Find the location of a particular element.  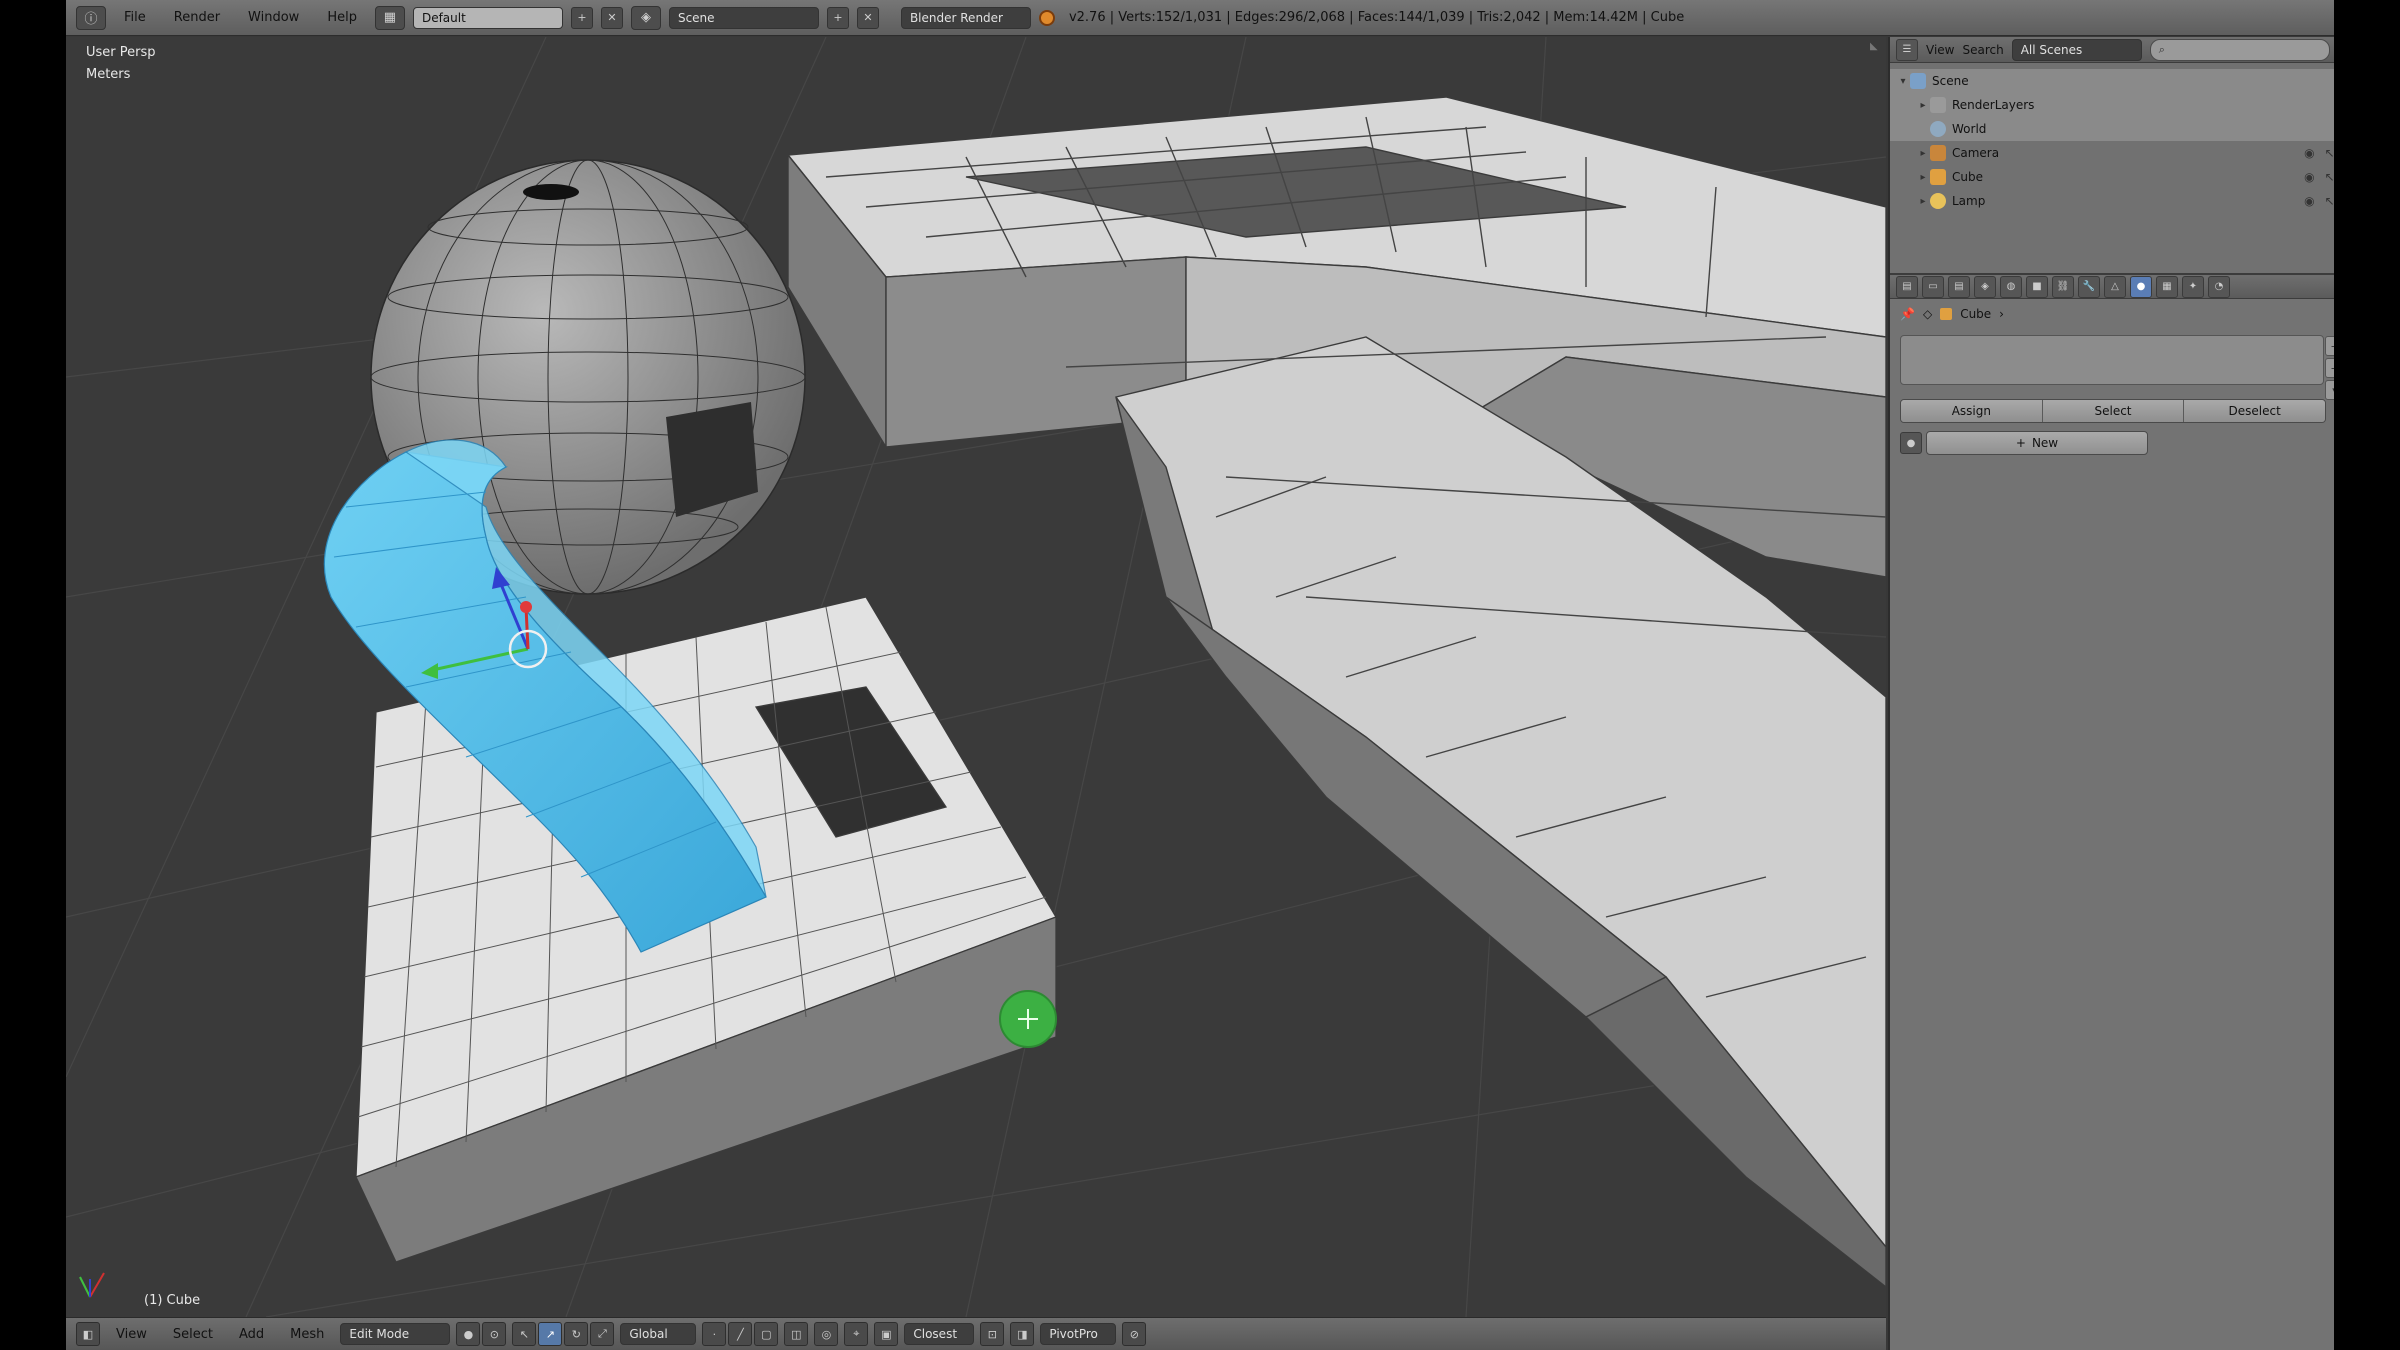

modifiers-tab-icon: 🔧 is located at coordinates (2089, 286).